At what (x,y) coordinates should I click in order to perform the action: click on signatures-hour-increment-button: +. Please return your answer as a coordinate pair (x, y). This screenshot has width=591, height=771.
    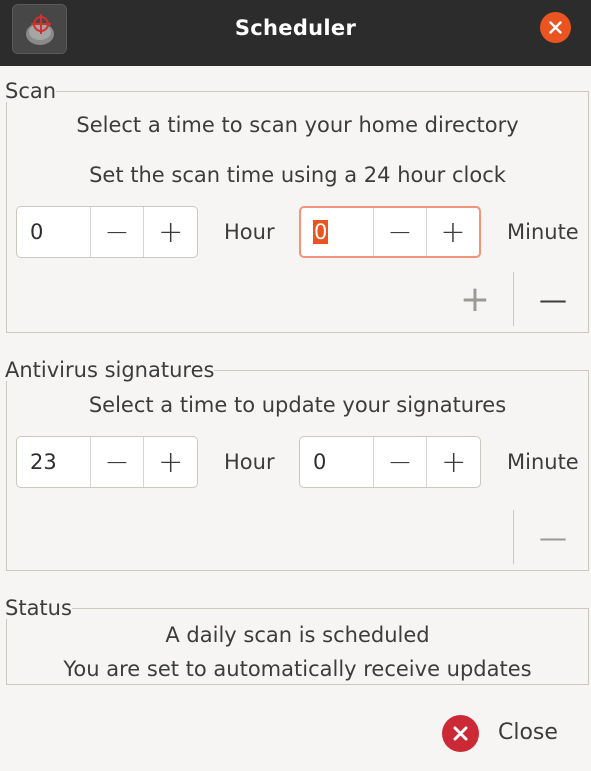
    Looking at the image, I should click on (170, 462).